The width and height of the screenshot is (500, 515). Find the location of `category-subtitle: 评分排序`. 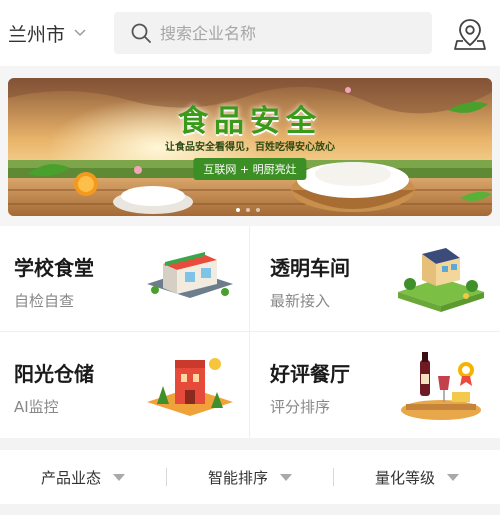

category-subtitle: 评分排序 is located at coordinates (300, 407).